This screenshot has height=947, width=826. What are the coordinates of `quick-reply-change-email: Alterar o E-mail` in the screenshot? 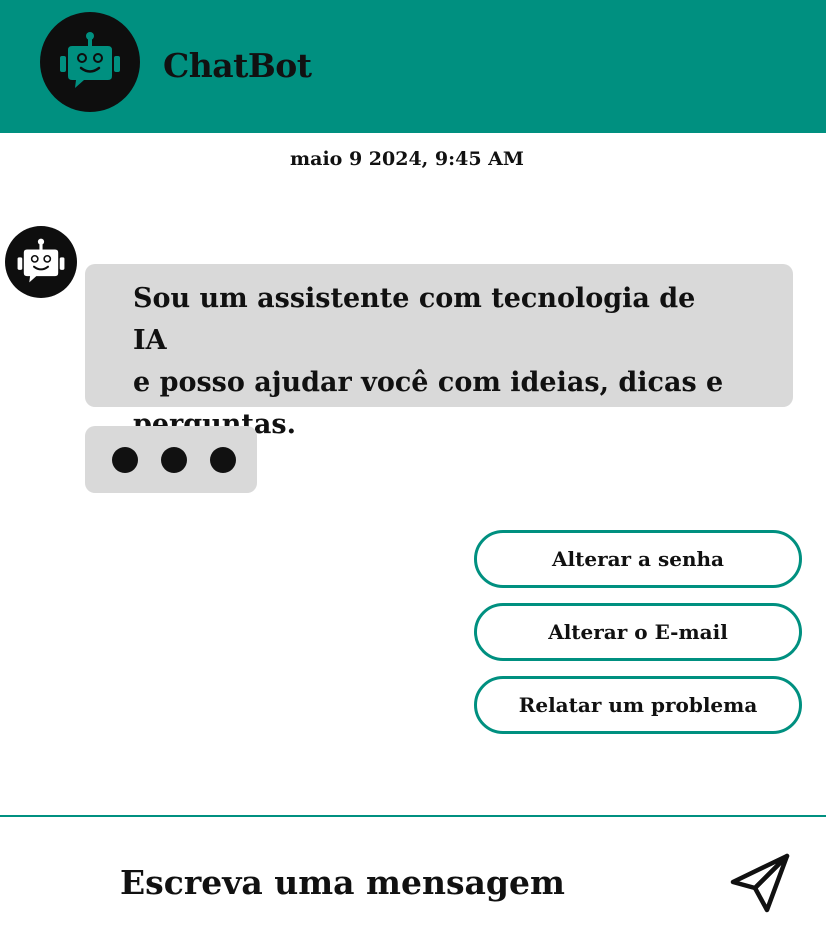 It's located at (638, 632).